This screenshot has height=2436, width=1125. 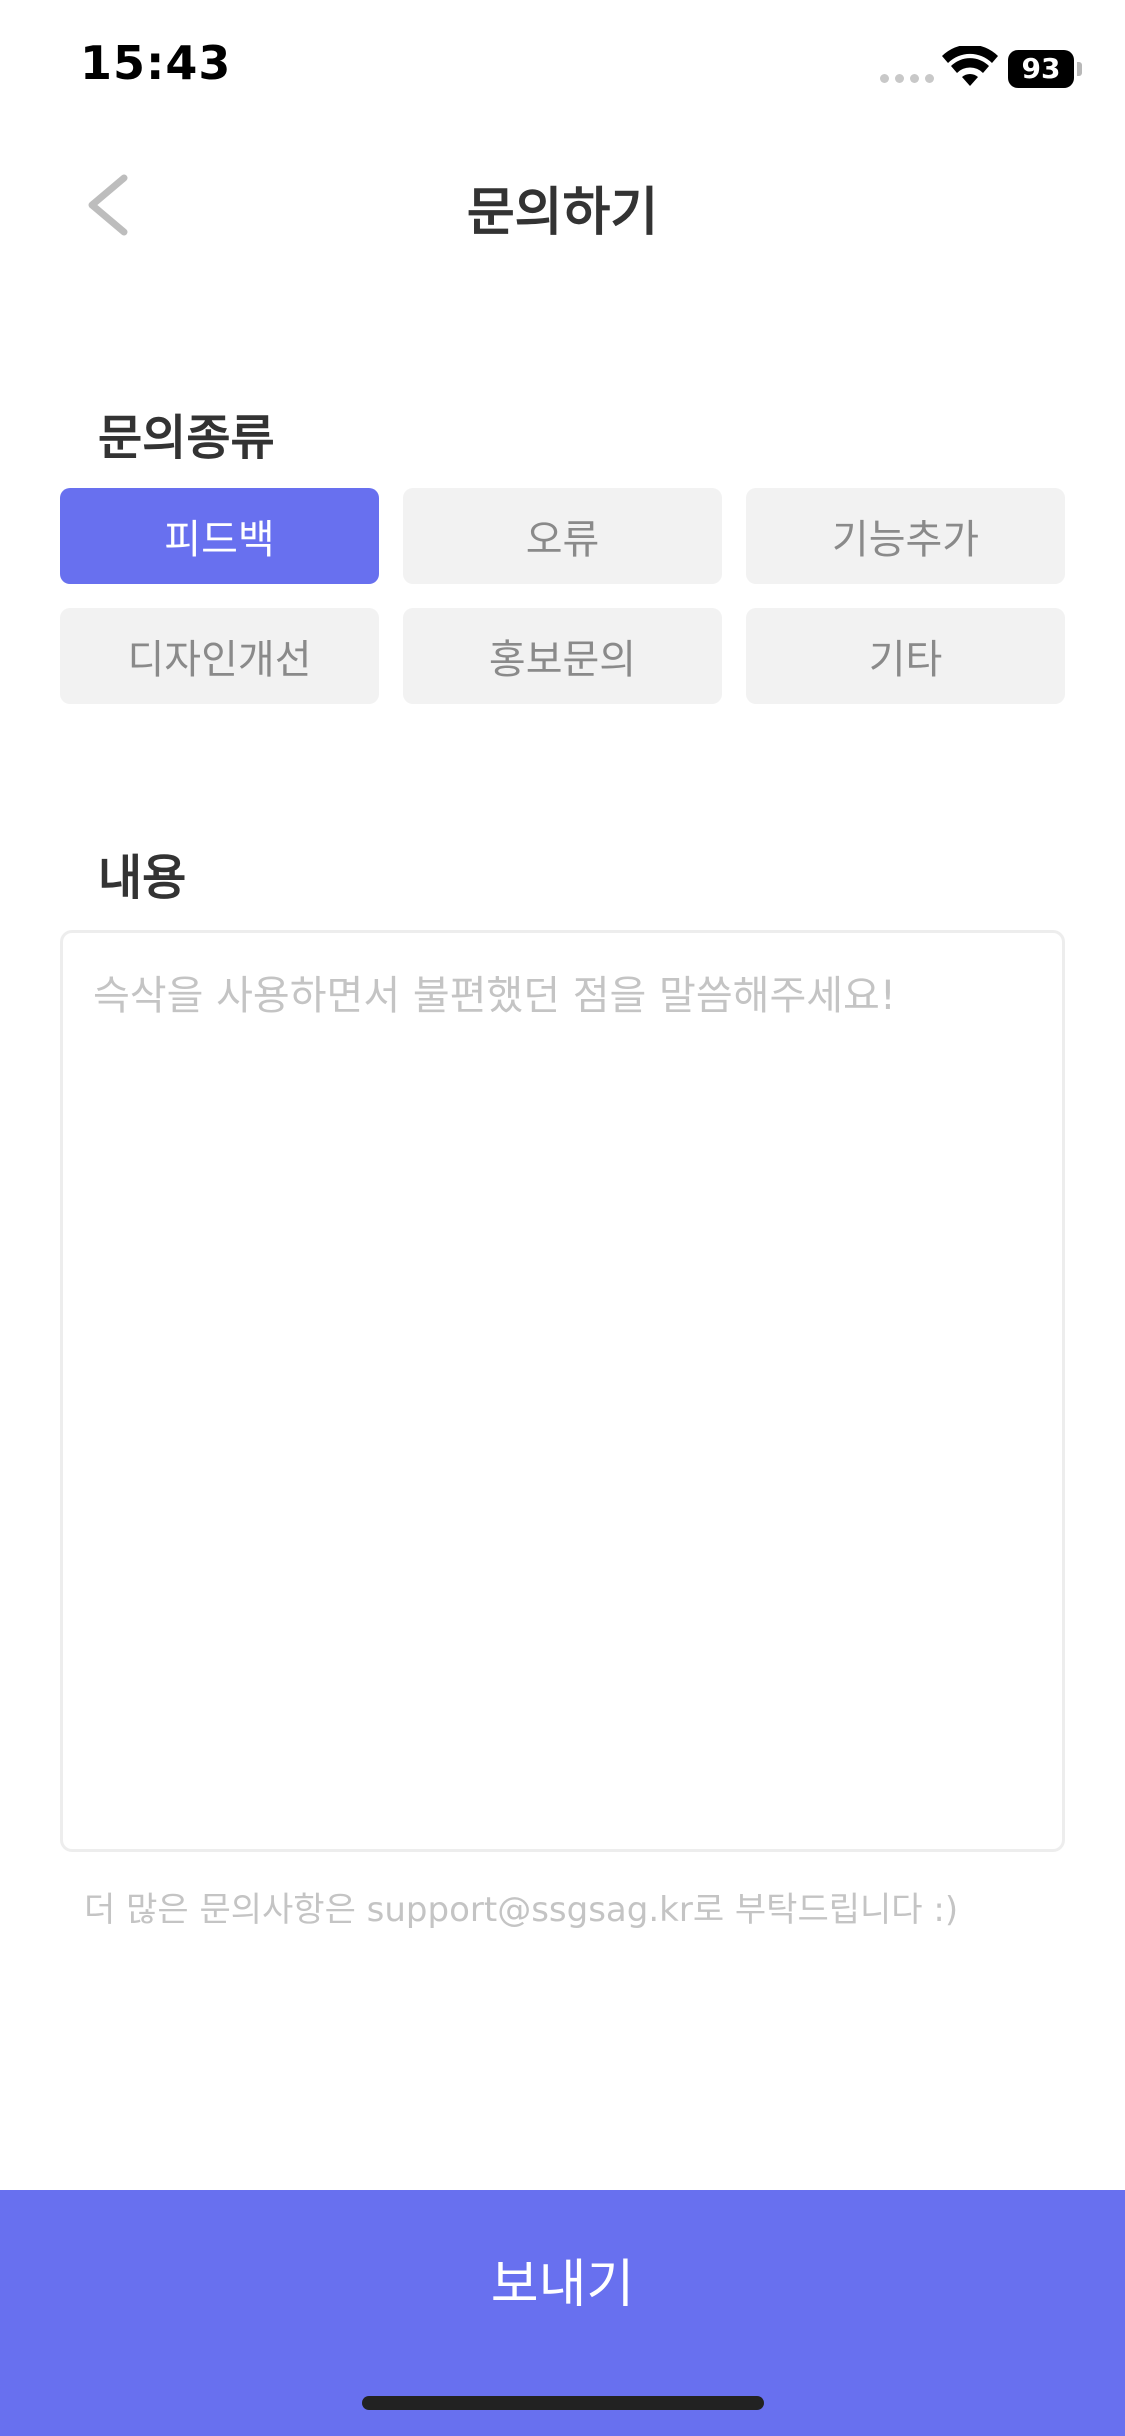 What do you see at coordinates (562, 2285) in the screenshot?
I see `send-button-label: 보내기` at bounding box center [562, 2285].